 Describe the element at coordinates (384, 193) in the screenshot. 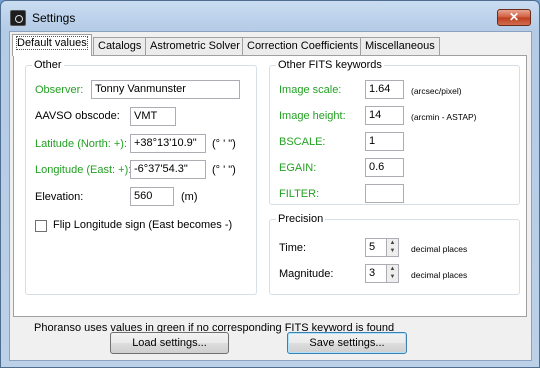

I see `filter-input` at that location.